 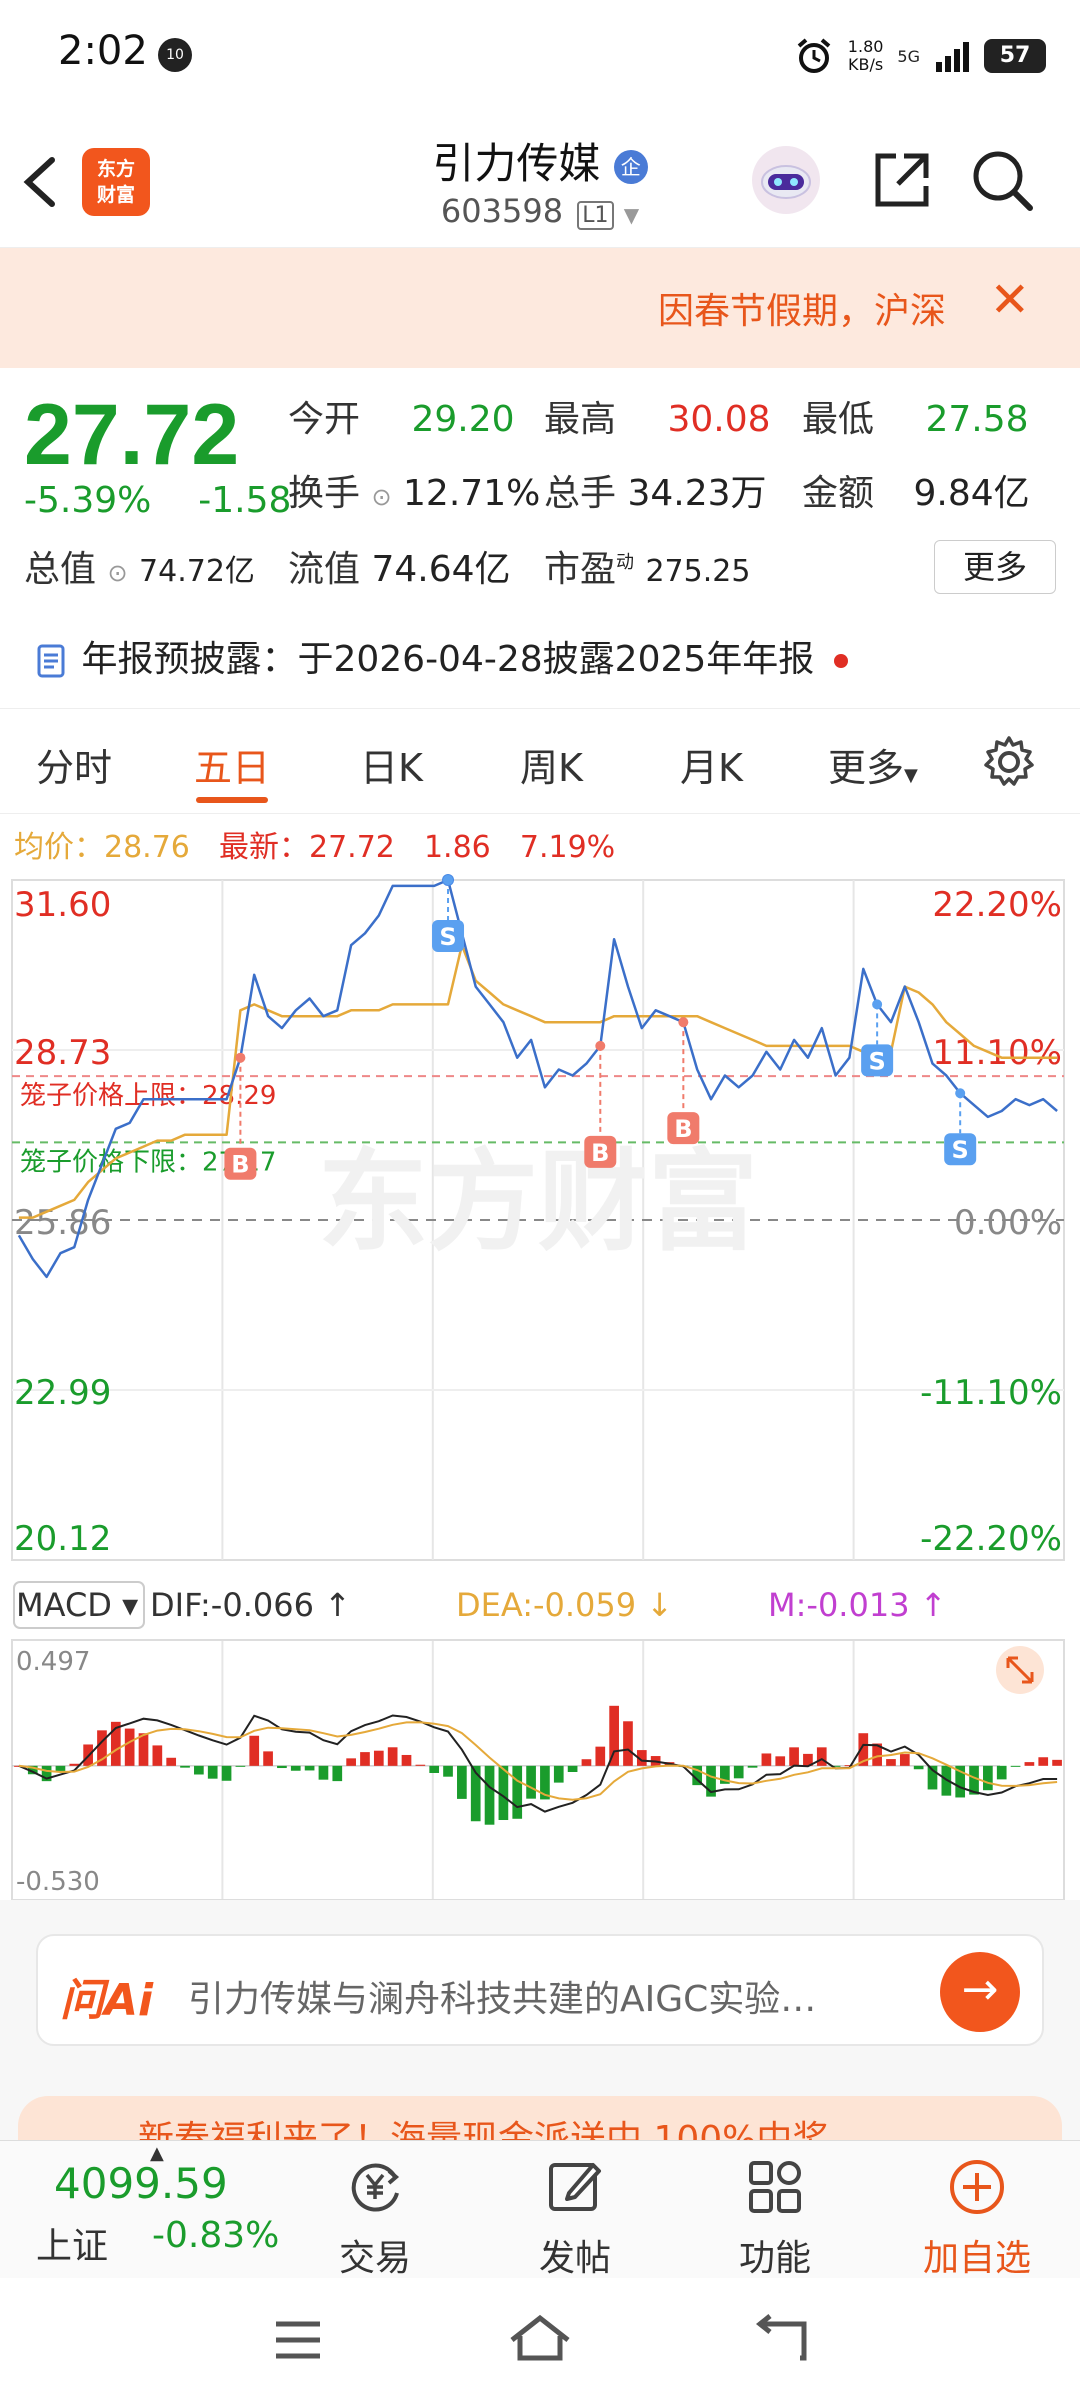 What do you see at coordinates (441, 569) in the screenshot?
I see `float-value: 74.64亿` at bounding box center [441, 569].